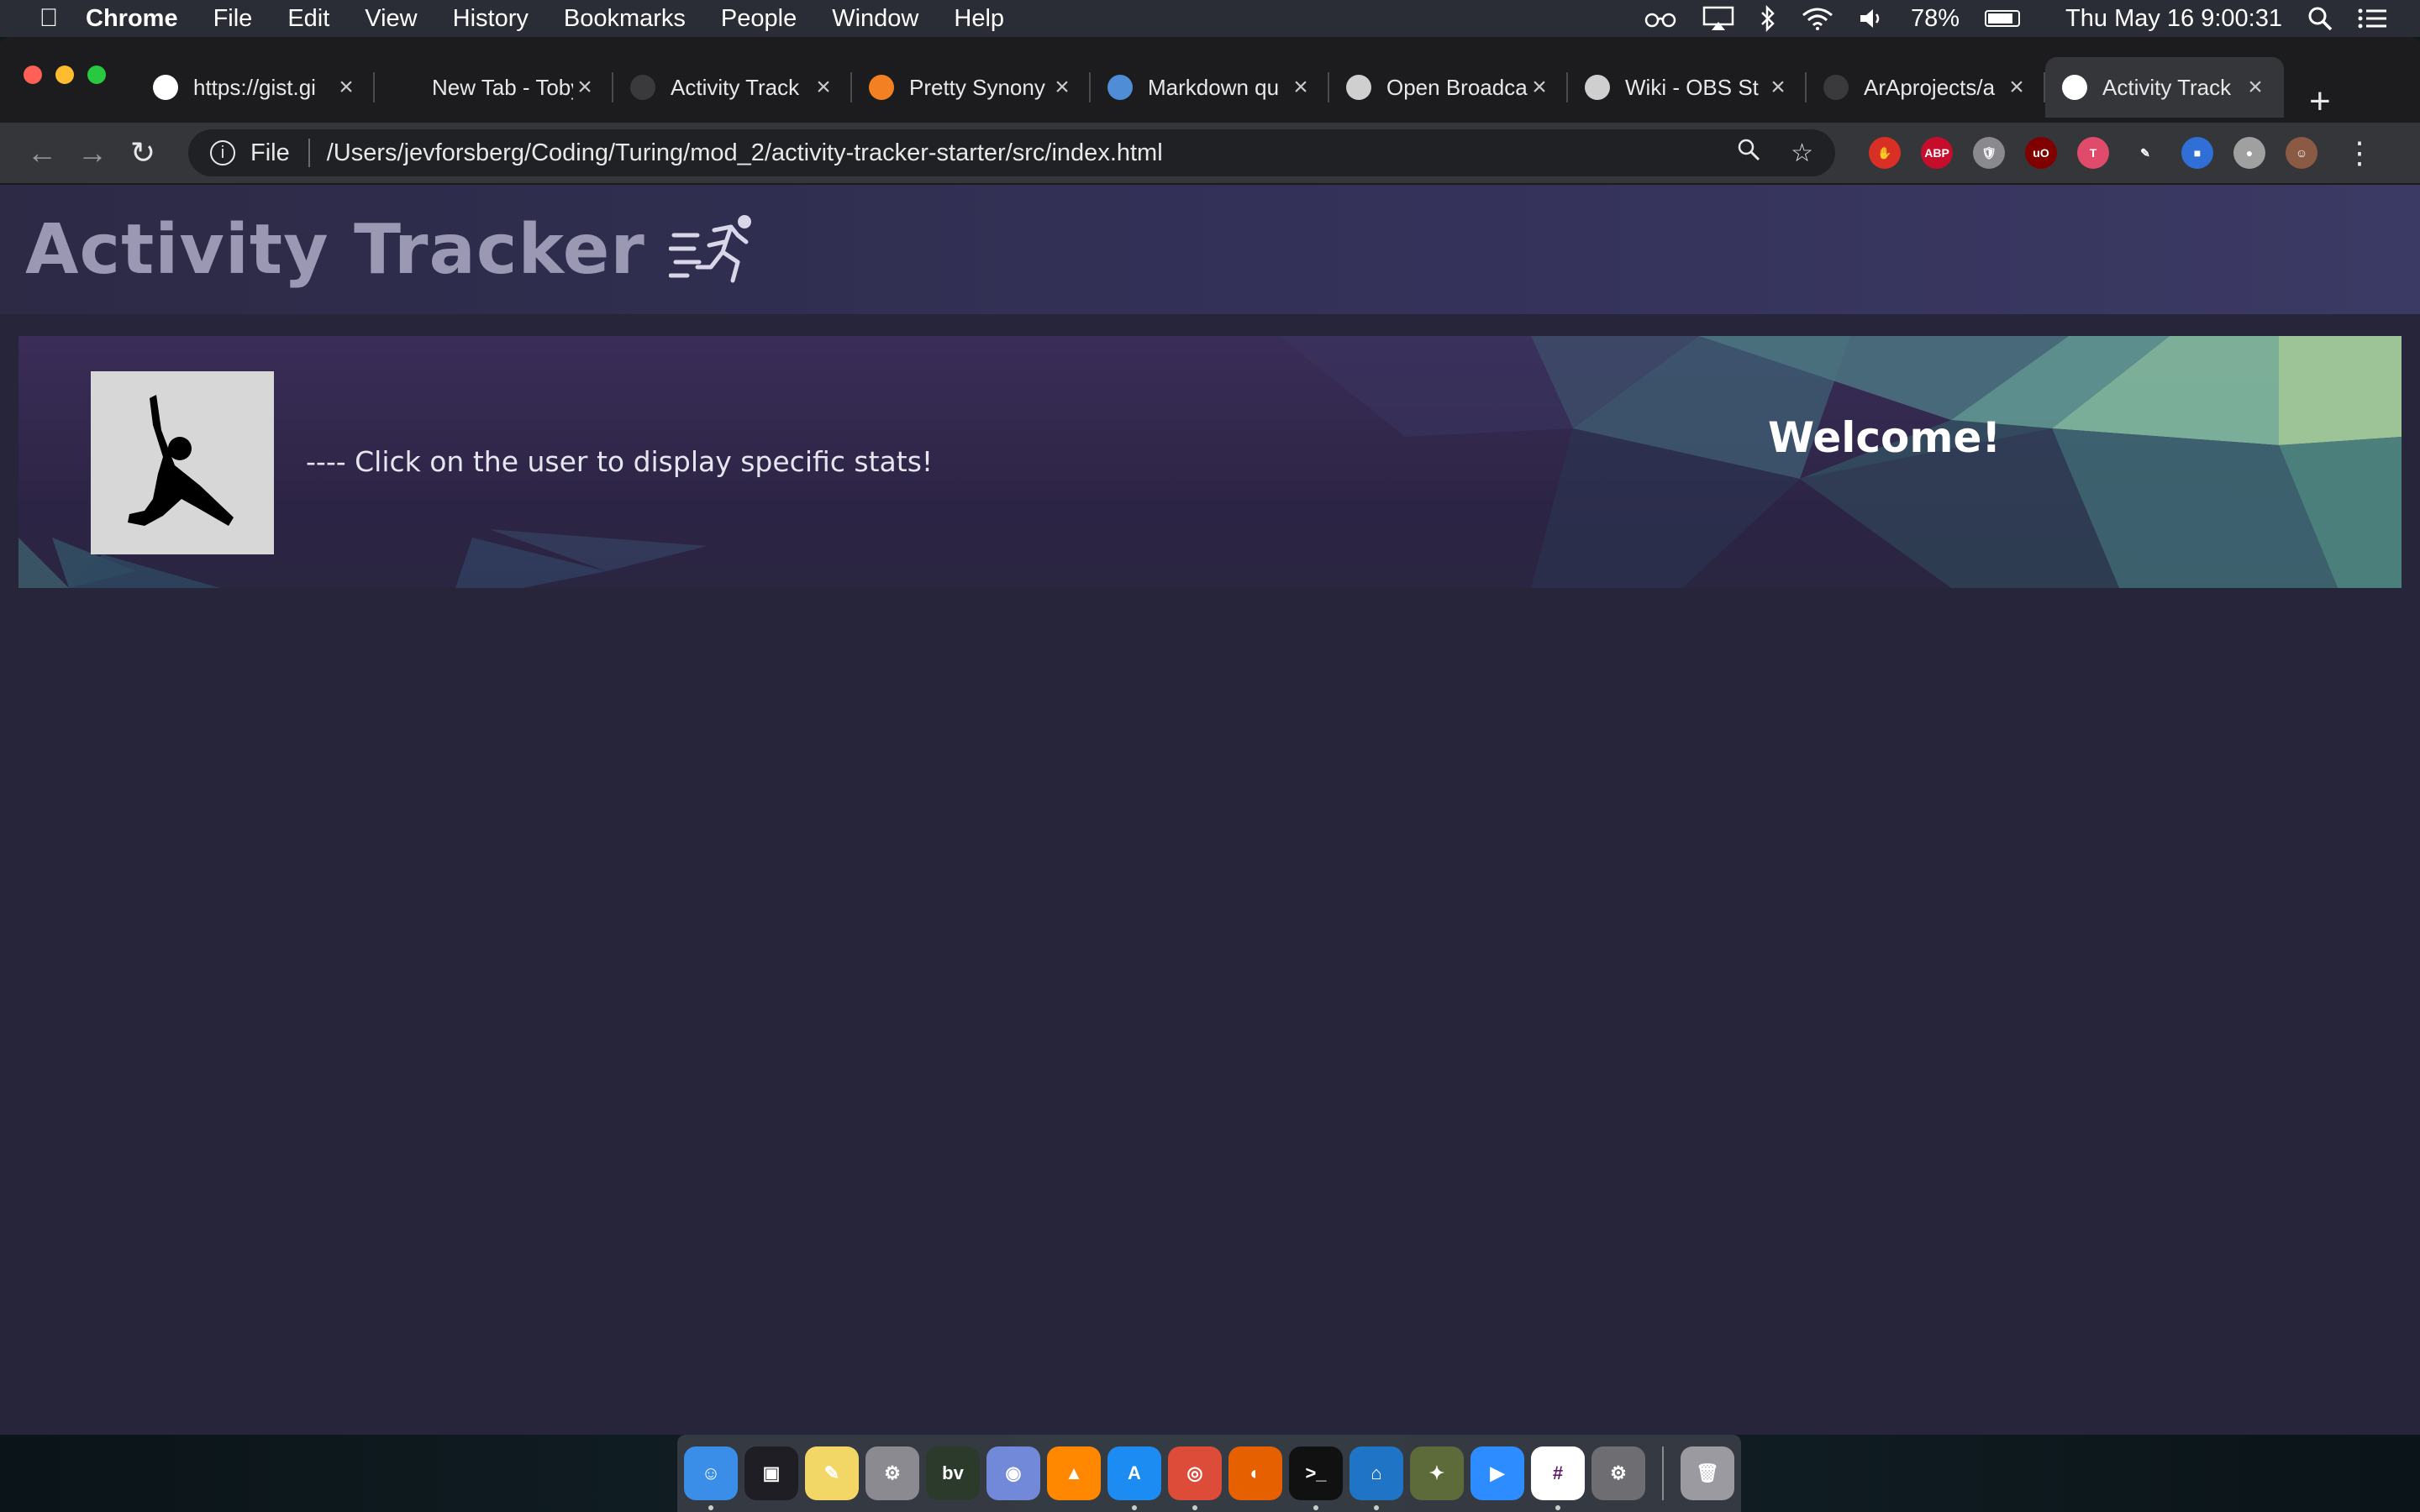  Describe the element at coordinates (771, 1473) in the screenshot. I see `screenshot-icon: ▣` at that location.